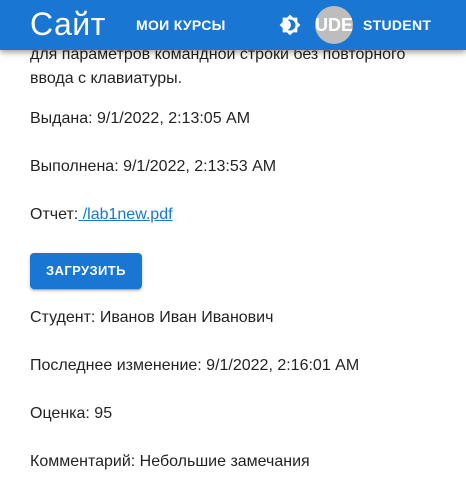 This screenshot has width=466, height=498. Describe the element at coordinates (240, 215) in the screenshot. I see `report-row: Отчет: /lab1new.pdf` at that location.